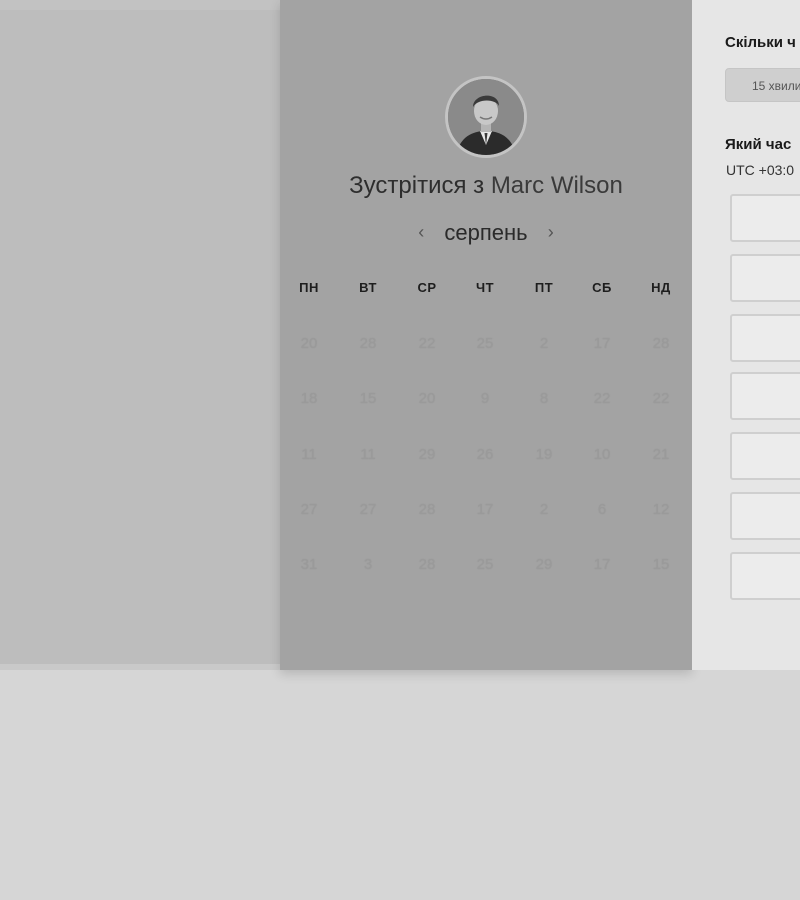 This screenshot has height=900, width=800. I want to click on left-panel-top-strip, so click(140, 5).